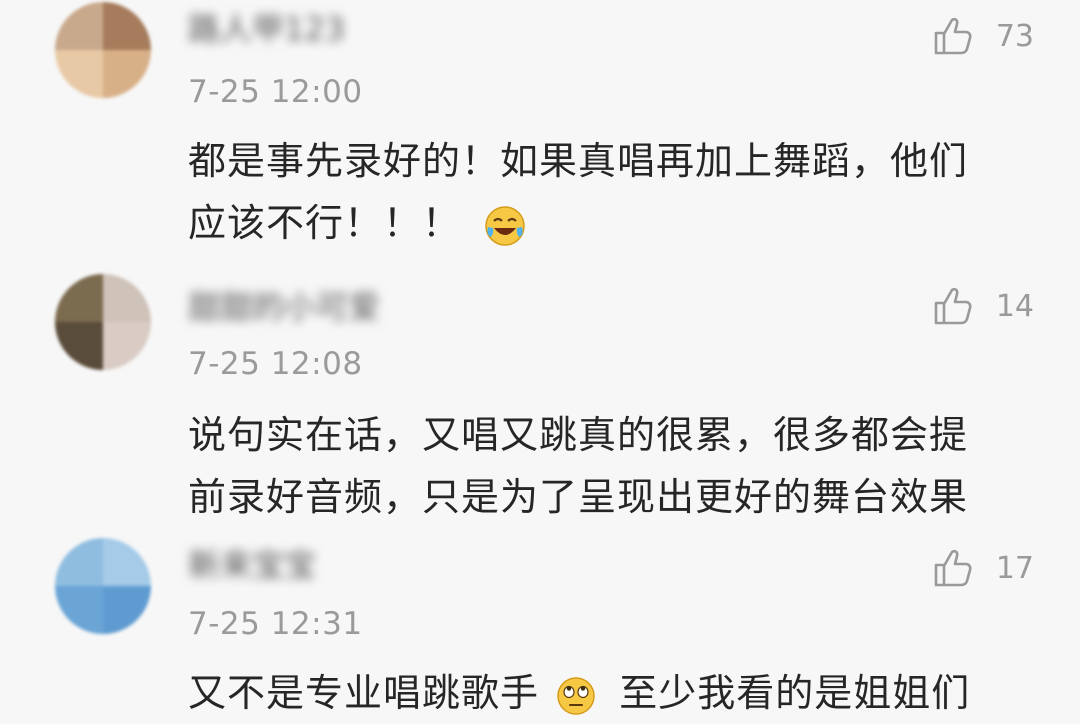 This screenshot has height=724, width=1080. Describe the element at coordinates (364, 693) in the screenshot. I see `comment-line: 又不是专业唱跳歌手` at that location.